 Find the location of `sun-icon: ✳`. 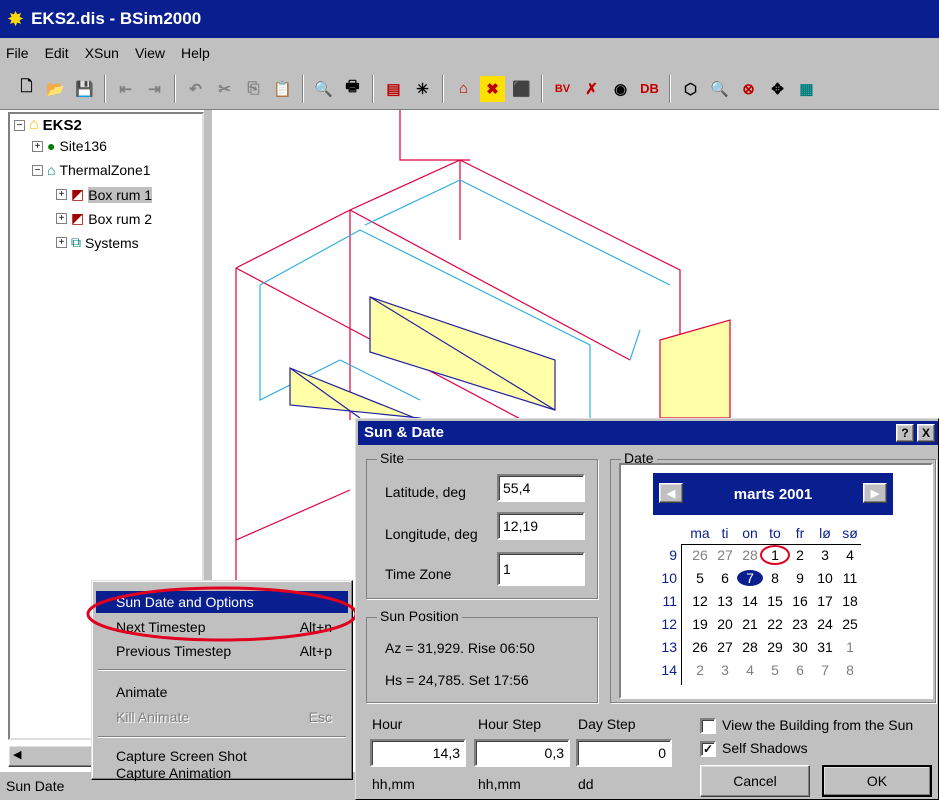

sun-icon: ✳ is located at coordinates (422, 89).